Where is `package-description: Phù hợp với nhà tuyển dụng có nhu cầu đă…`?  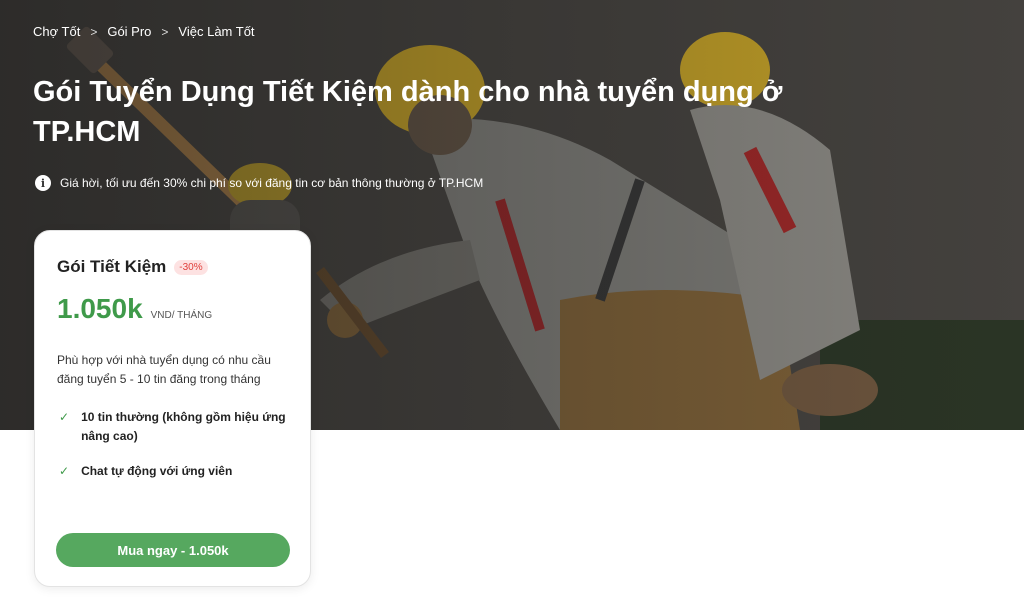
package-description: Phù hợp với nhà tuyển dụng có nhu cầu đă… is located at coordinates (164, 369).